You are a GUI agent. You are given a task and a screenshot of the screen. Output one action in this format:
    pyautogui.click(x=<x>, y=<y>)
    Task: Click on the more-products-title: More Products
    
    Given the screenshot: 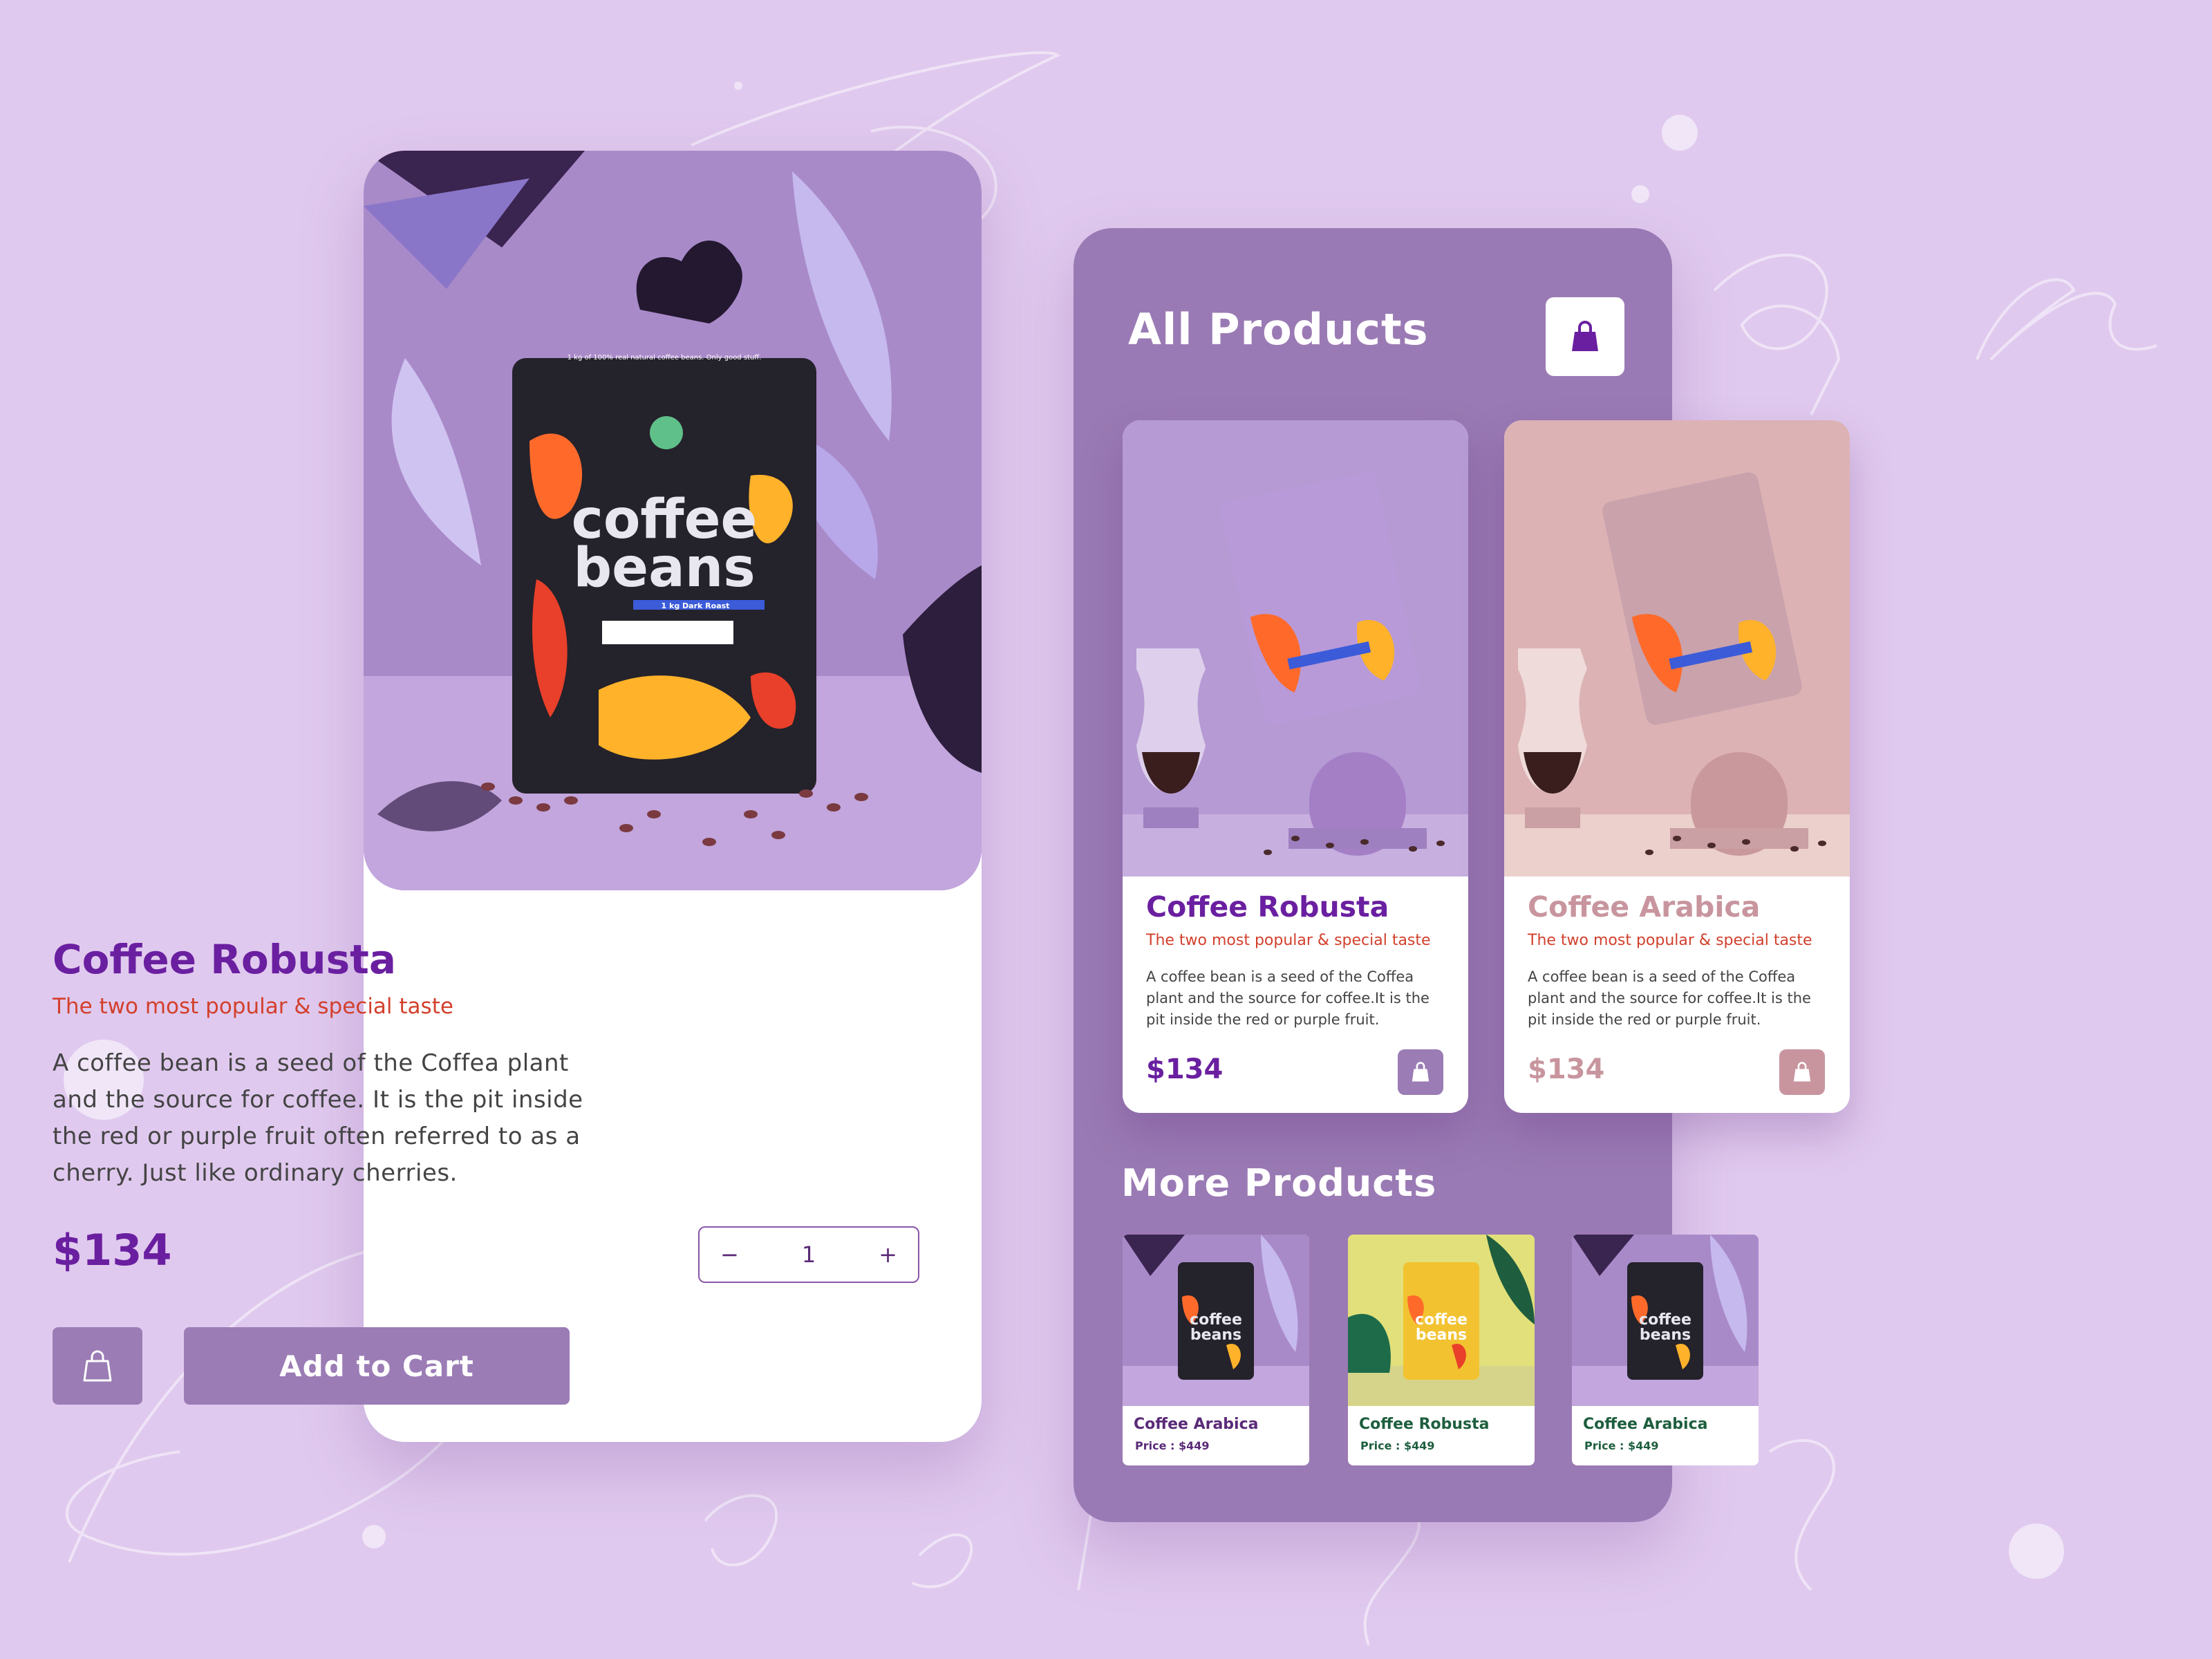 What is the action you would take?
    pyautogui.click(x=1279, y=1183)
    